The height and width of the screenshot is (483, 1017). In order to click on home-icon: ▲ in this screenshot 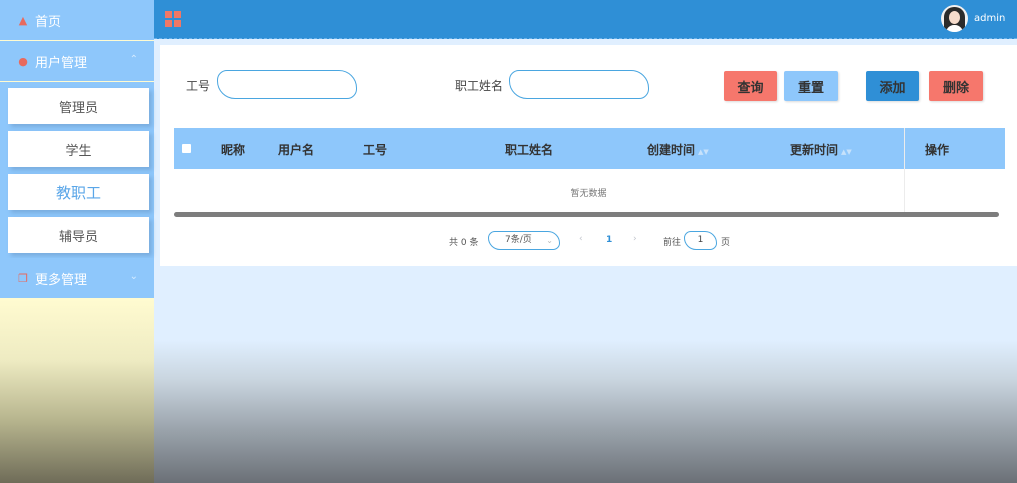, I will do `click(23, 20)`.